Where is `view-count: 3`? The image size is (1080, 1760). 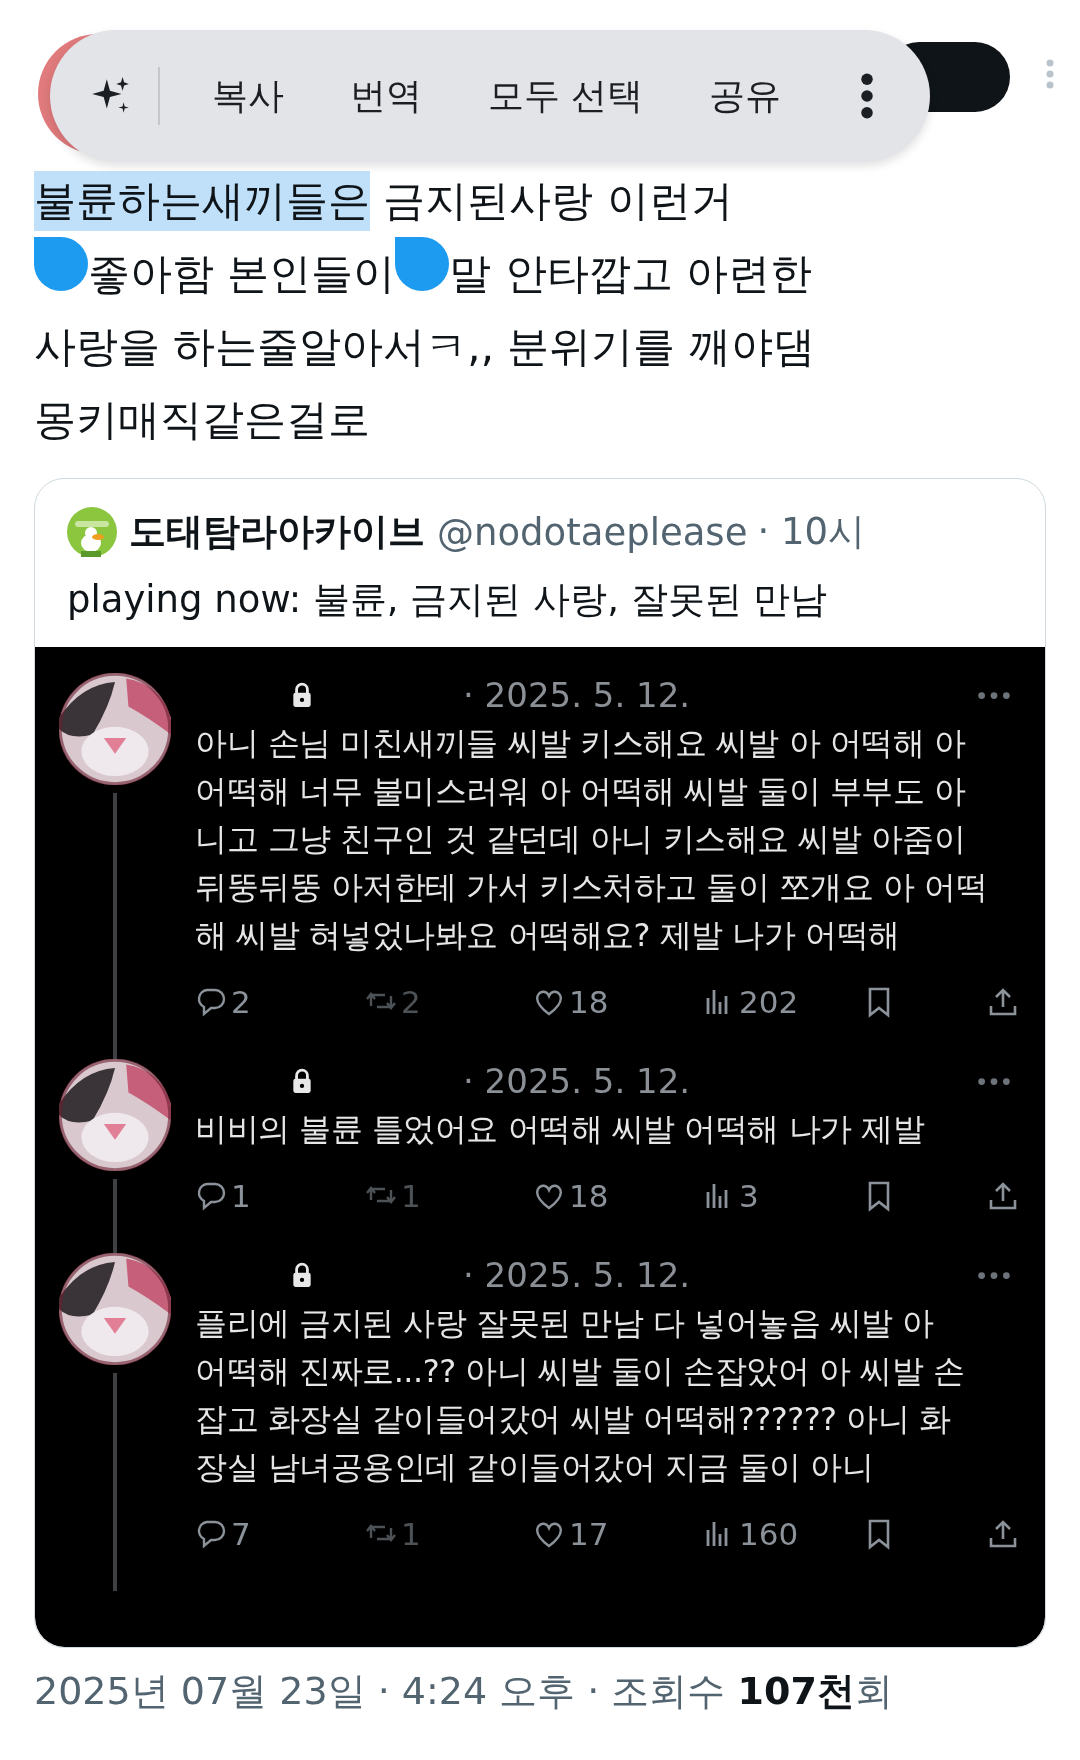
view-count: 3 is located at coordinates (749, 1196).